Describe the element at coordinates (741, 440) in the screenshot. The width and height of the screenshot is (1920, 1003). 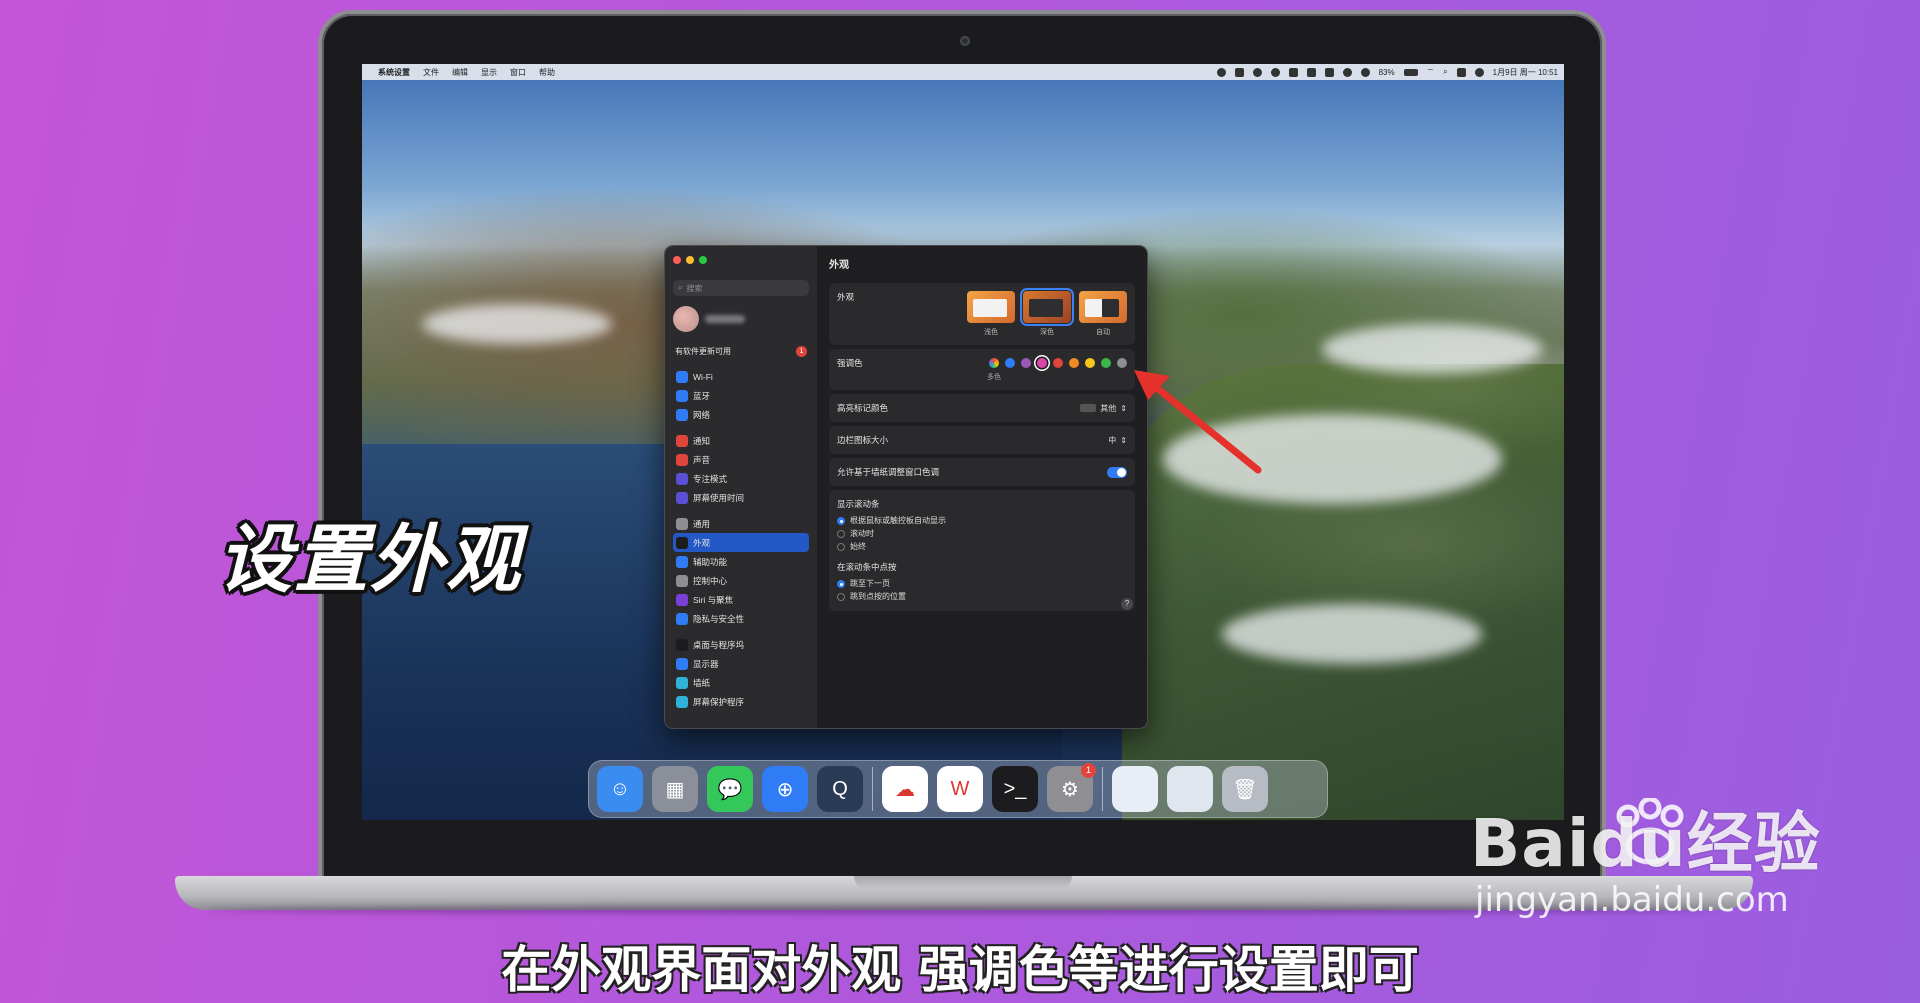
I see `sidebar-item: 通知` at that location.